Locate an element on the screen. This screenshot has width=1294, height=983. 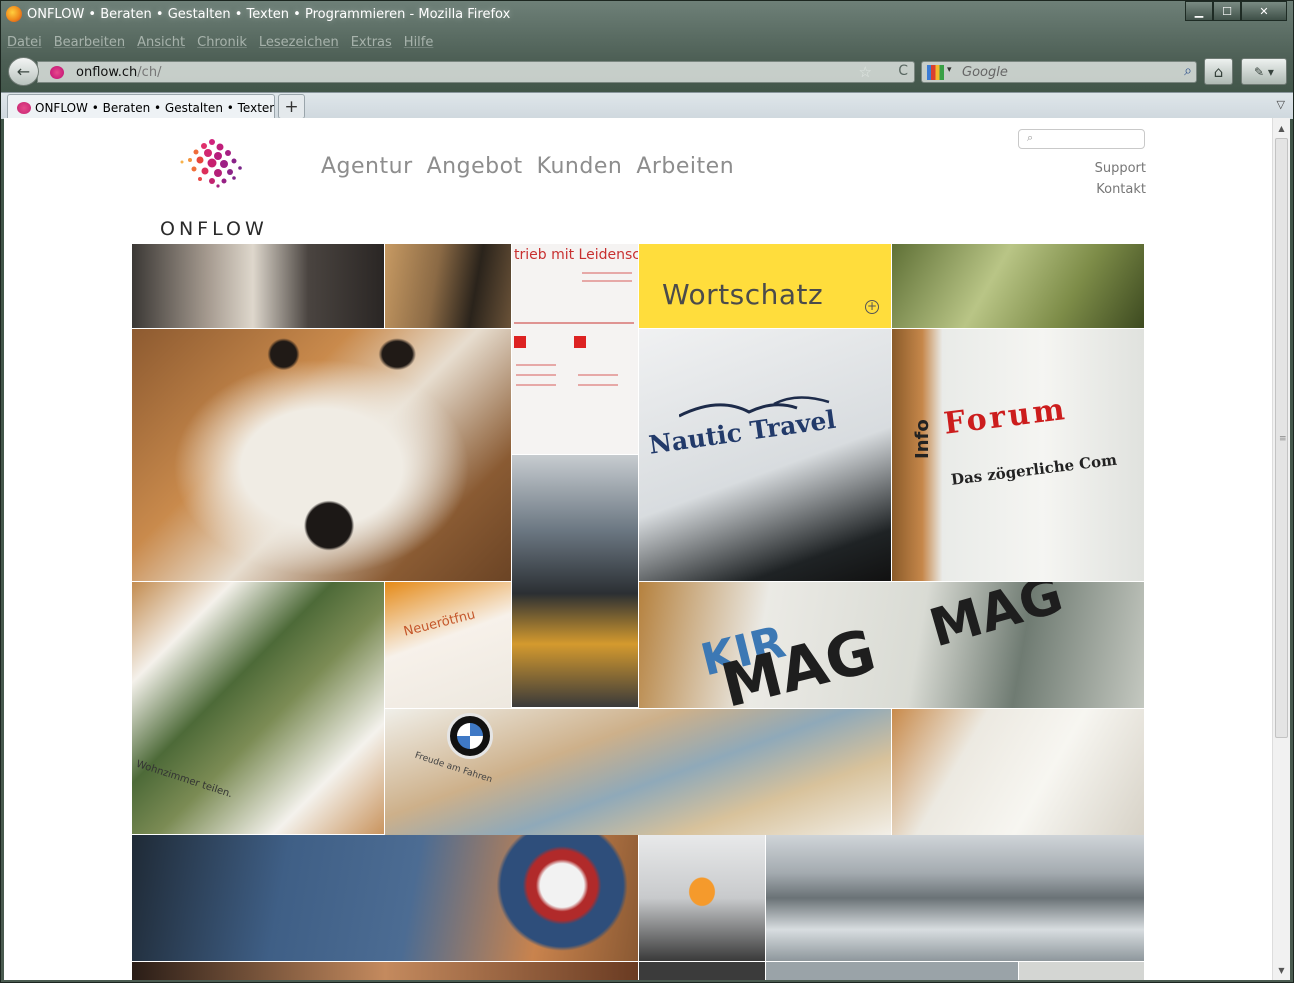
menu-datei: Datei is located at coordinates (24, 42).